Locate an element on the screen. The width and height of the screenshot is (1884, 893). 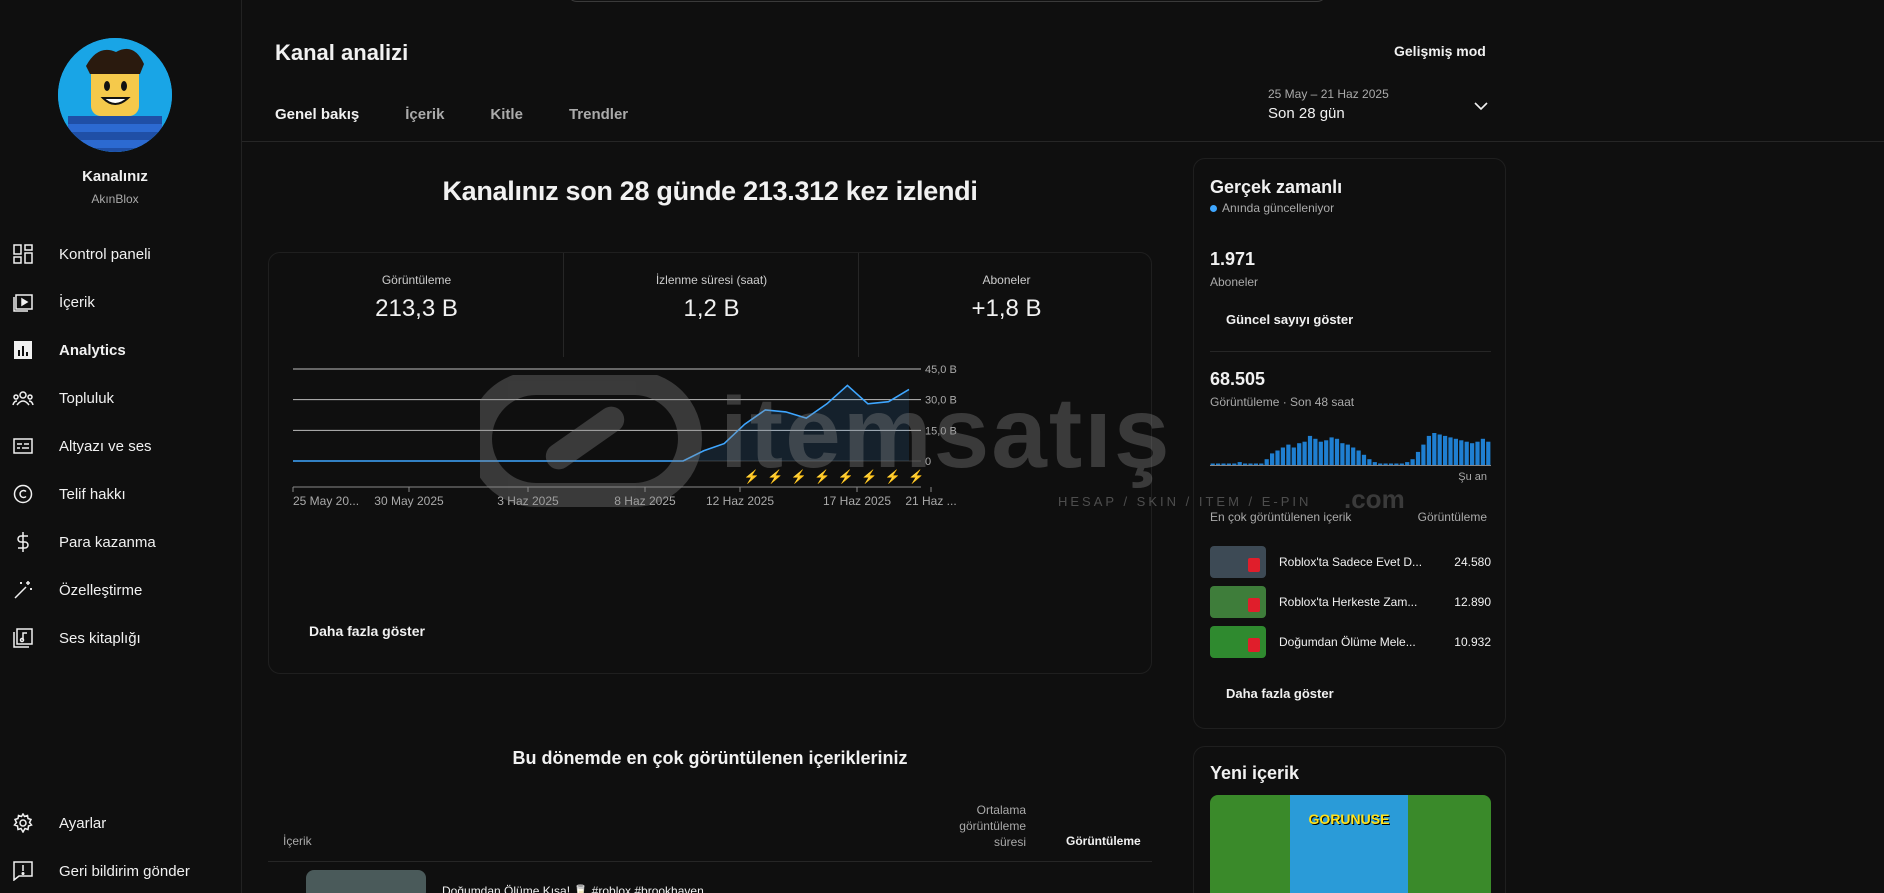
community-icon is located at coordinates (23, 398).